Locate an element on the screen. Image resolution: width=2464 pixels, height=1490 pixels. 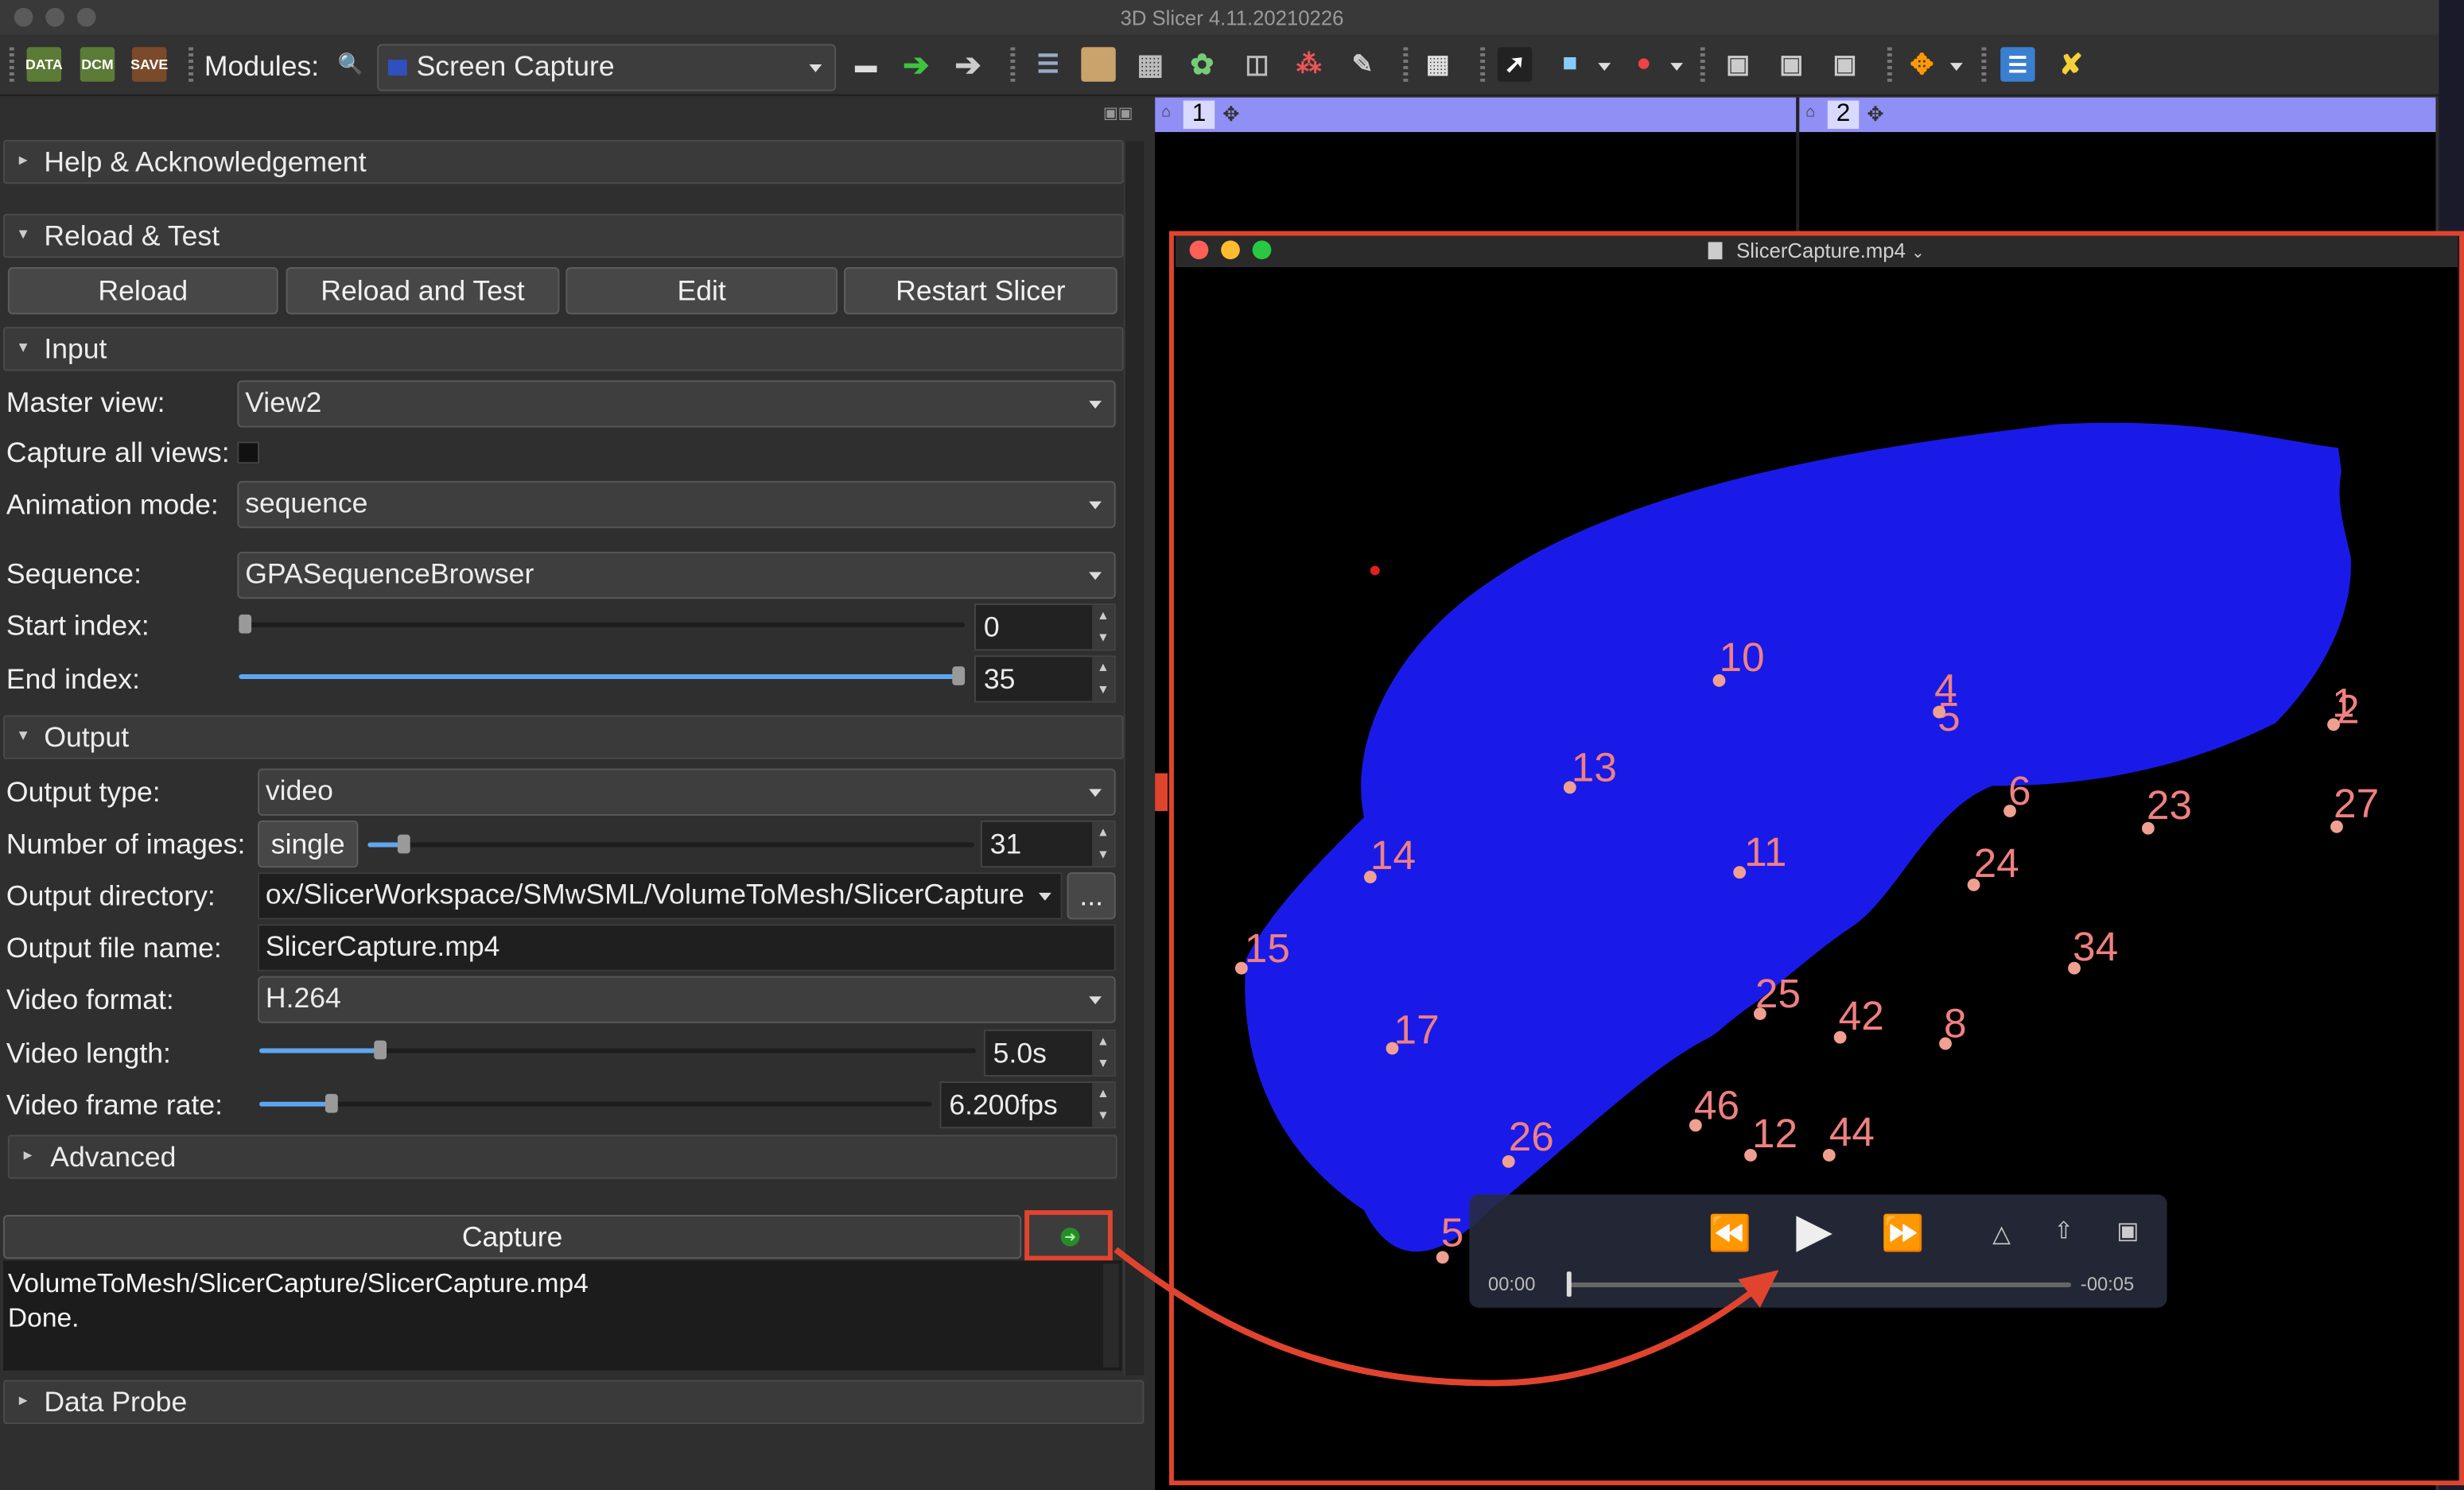
end-index-spinbox: 35 ▲ ▼ is located at coordinates (1045, 679).